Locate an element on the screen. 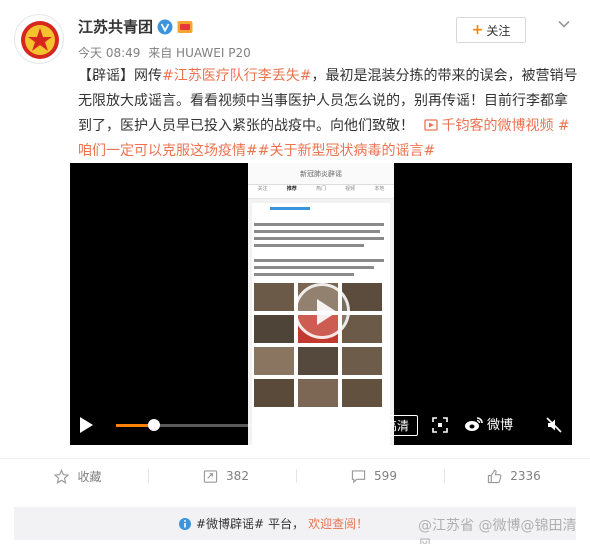 This screenshot has width=590, height=544. rumor-tag: 【辟谣】 is located at coordinates (106, 76).